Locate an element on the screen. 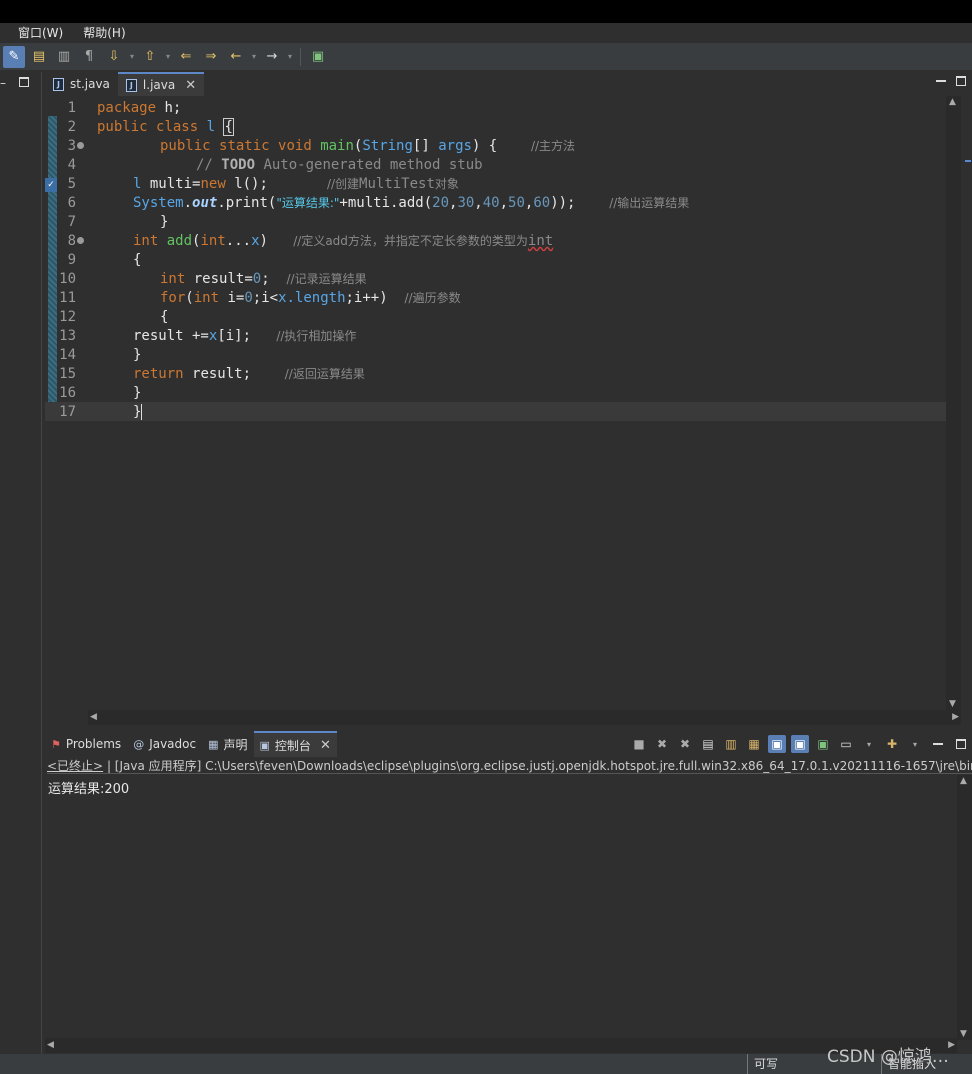  overview-ruler is located at coordinates (967, 403).